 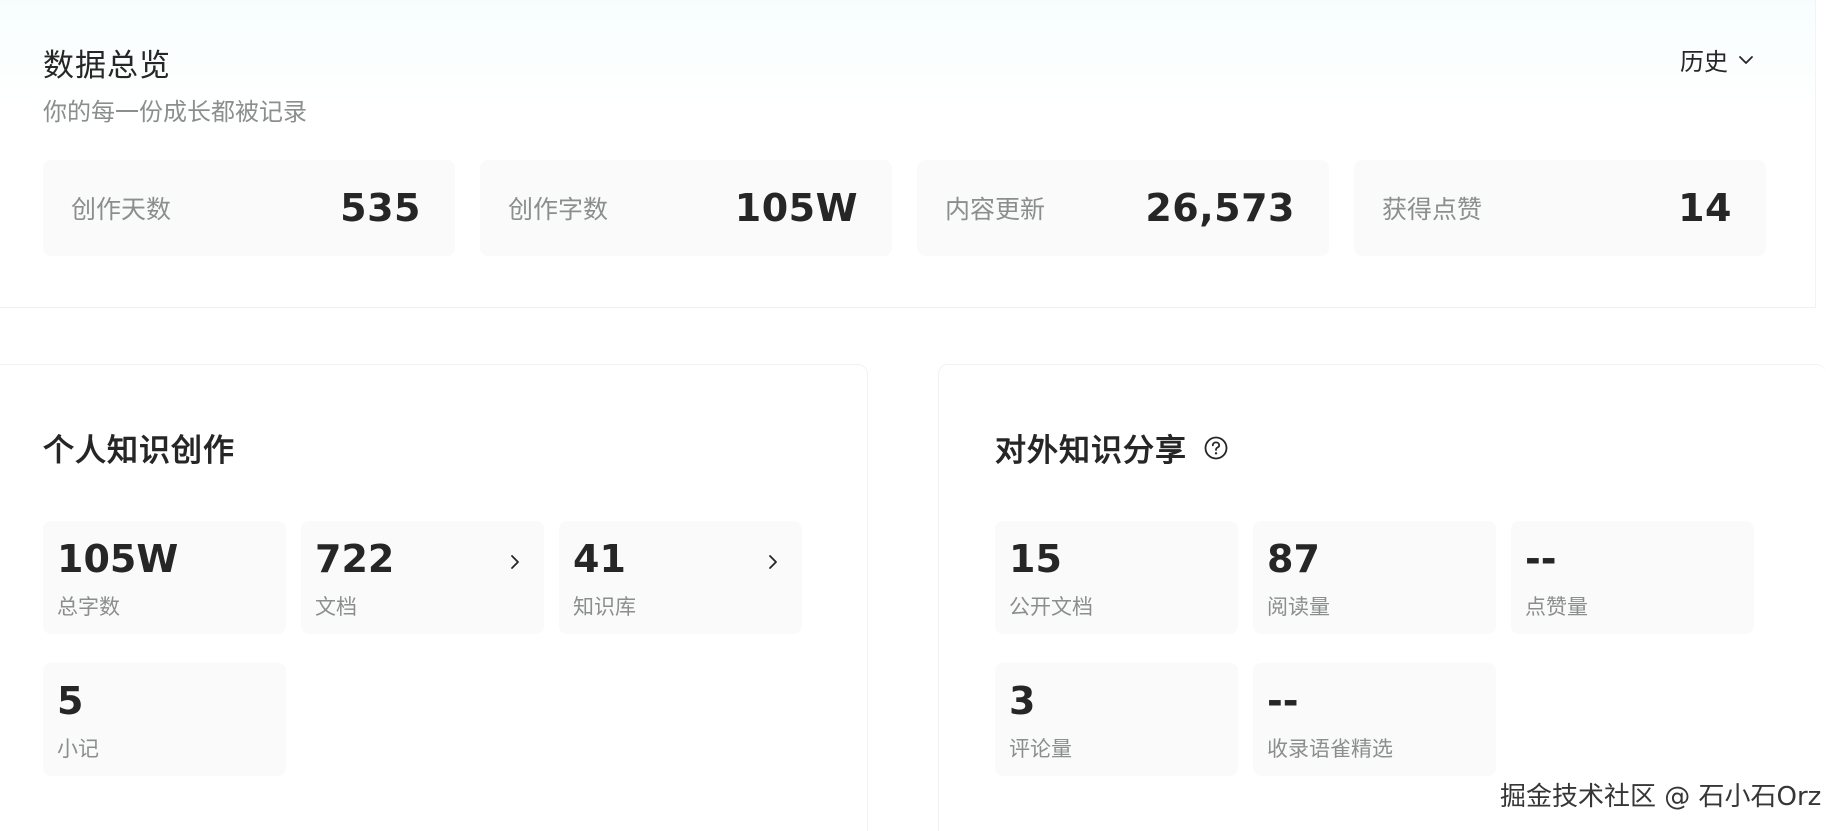 I want to click on overview-subtitle: 你的每一份成长都被记录, so click(x=175, y=112).